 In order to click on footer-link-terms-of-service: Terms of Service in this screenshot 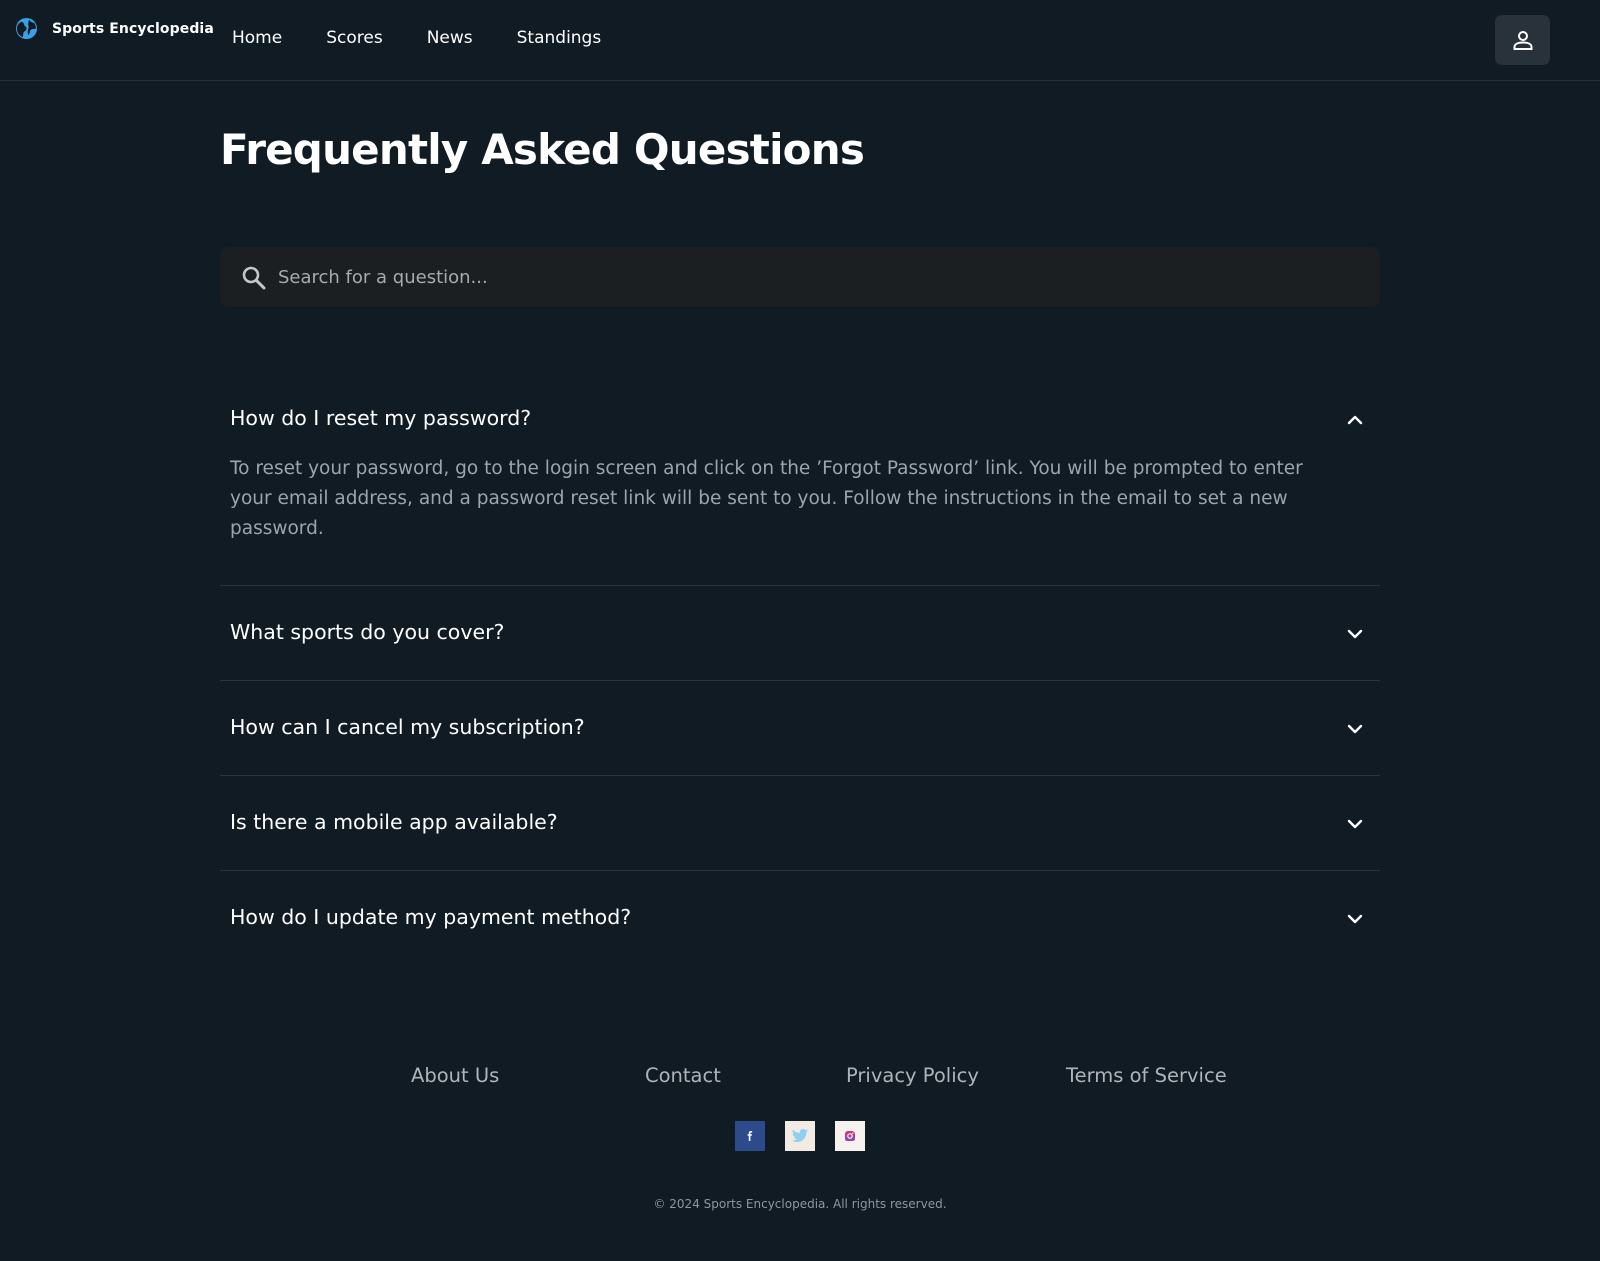, I will do `click(1146, 1075)`.